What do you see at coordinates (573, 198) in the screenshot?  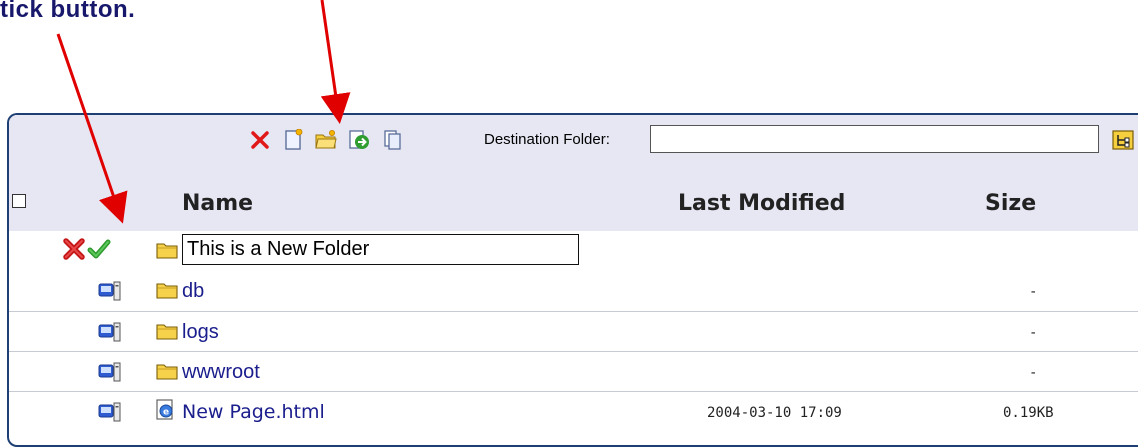 I see `column-header-row` at bounding box center [573, 198].